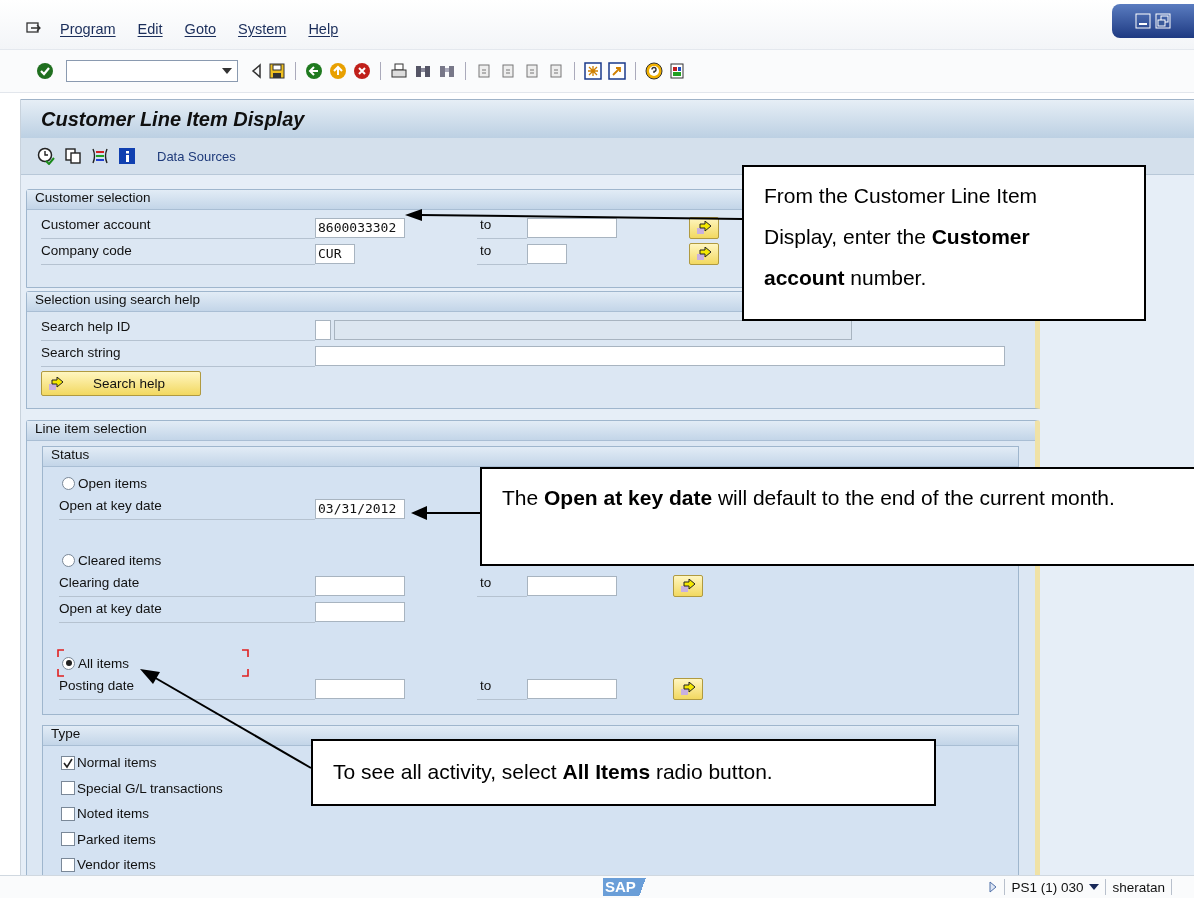  Describe the element at coordinates (200, 28) in the screenshot. I see `menu-item: Goto` at that location.